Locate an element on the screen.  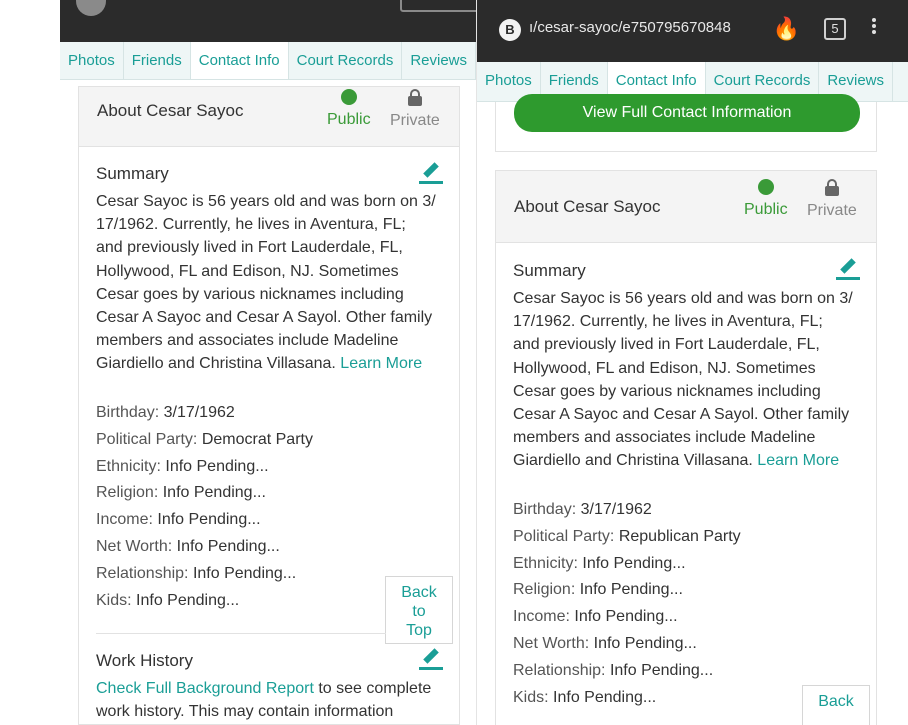
tab-friends: Friends is located at coordinates (157, 60).